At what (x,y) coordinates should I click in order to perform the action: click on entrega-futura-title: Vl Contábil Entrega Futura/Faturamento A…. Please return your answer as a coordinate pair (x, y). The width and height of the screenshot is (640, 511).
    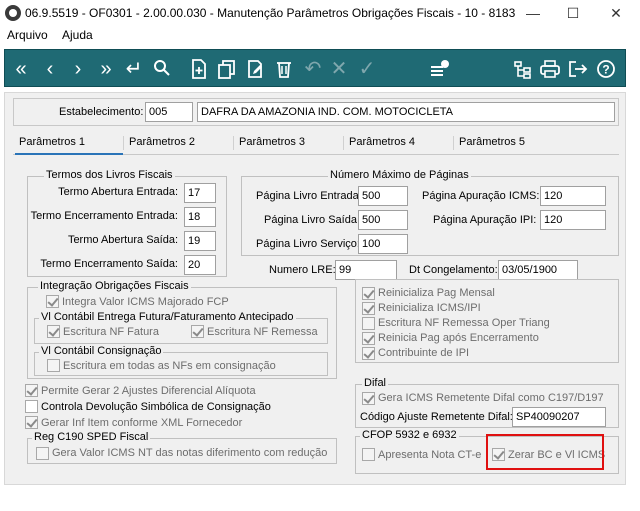
    Looking at the image, I should click on (167, 317).